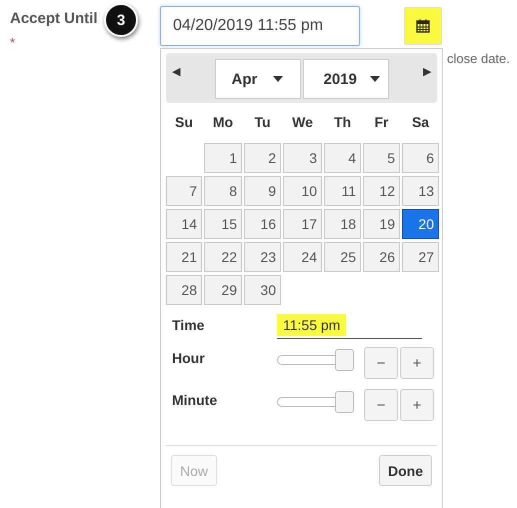 The image size is (517, 508). I want to click on footer-button: Done, so click(405, 470).